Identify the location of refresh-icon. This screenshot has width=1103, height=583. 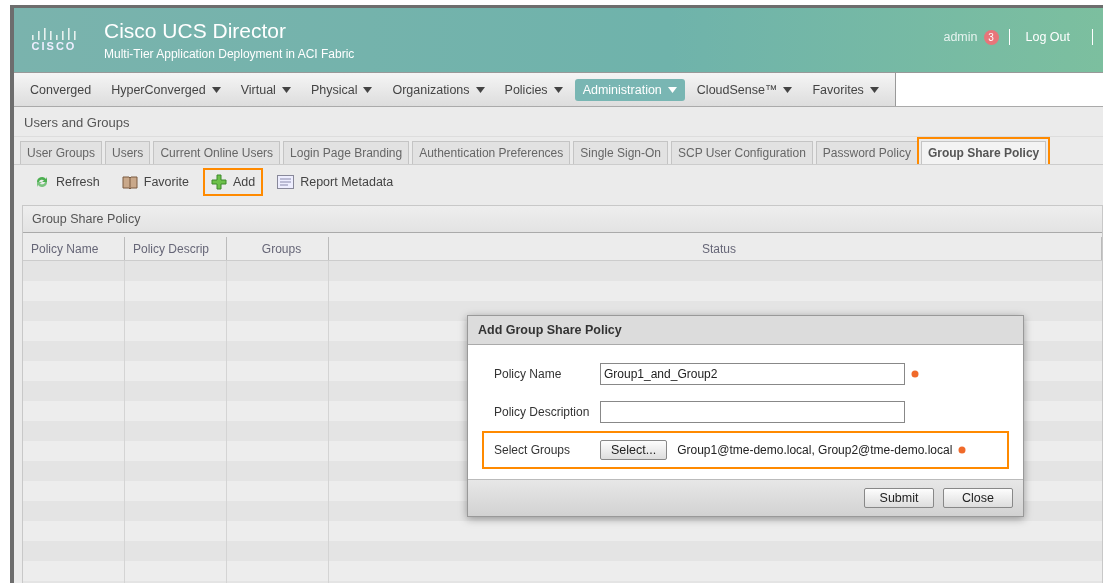
(42, 182).